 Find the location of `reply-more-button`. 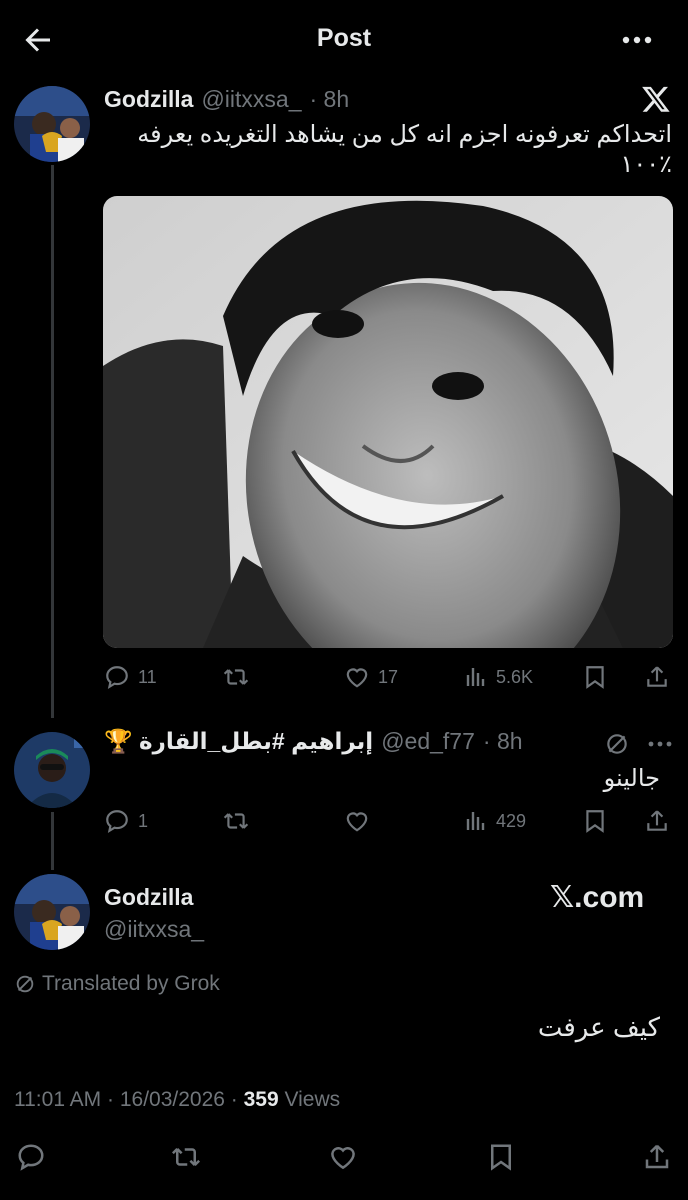

reply-more-button is located at coordinates (660, 746).